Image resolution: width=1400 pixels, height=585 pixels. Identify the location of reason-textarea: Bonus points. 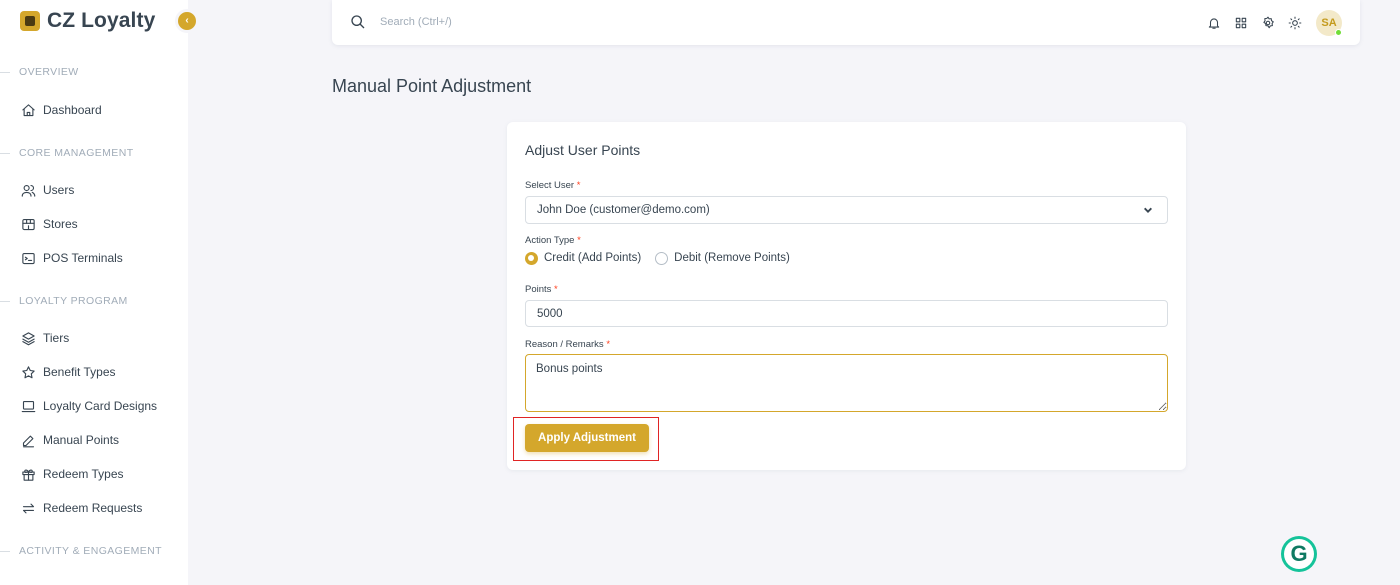
(846, 383).